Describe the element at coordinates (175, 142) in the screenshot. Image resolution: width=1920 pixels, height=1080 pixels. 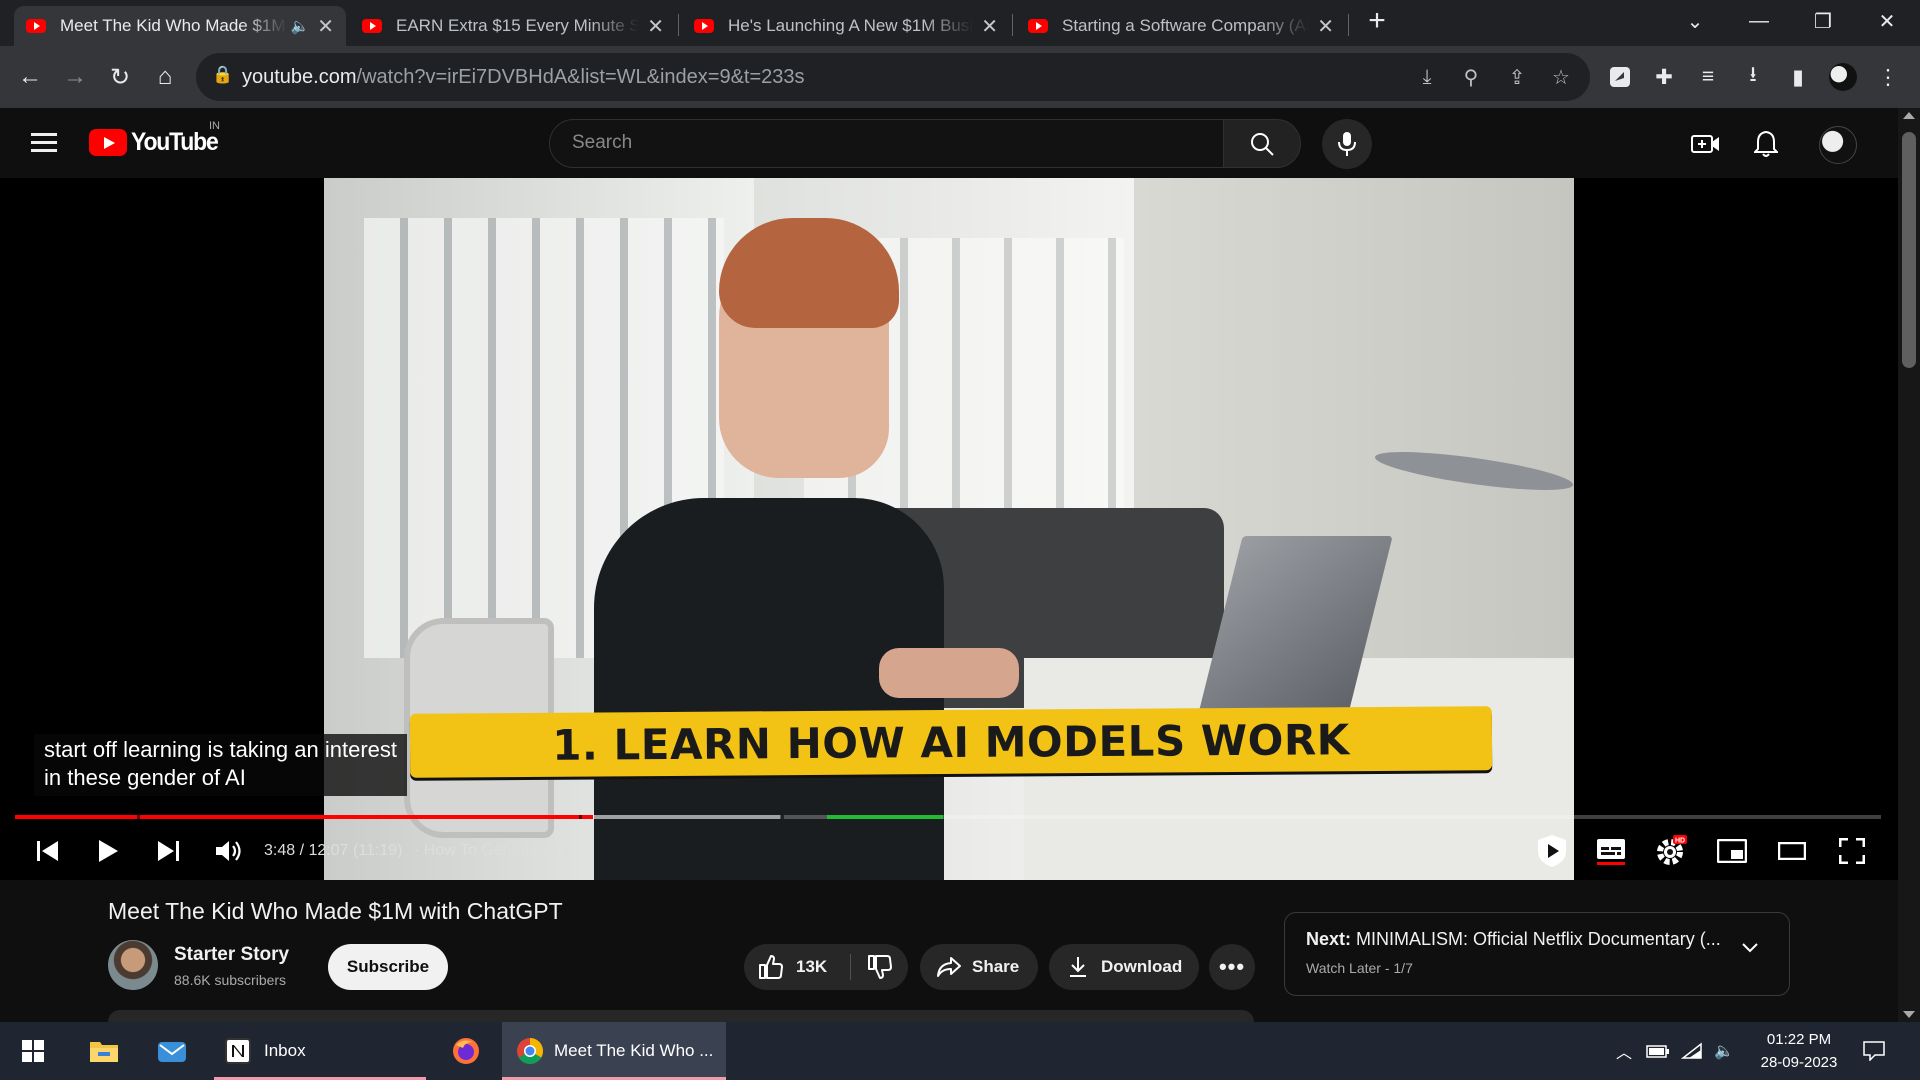
I see `logo-wordmark: YouTube` at that location.